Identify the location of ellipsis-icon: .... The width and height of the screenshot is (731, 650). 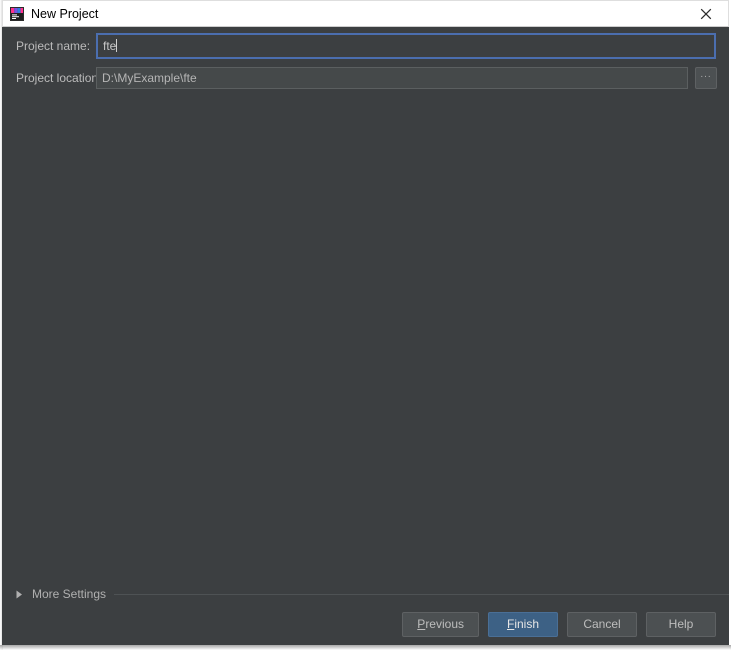
(706, 74).